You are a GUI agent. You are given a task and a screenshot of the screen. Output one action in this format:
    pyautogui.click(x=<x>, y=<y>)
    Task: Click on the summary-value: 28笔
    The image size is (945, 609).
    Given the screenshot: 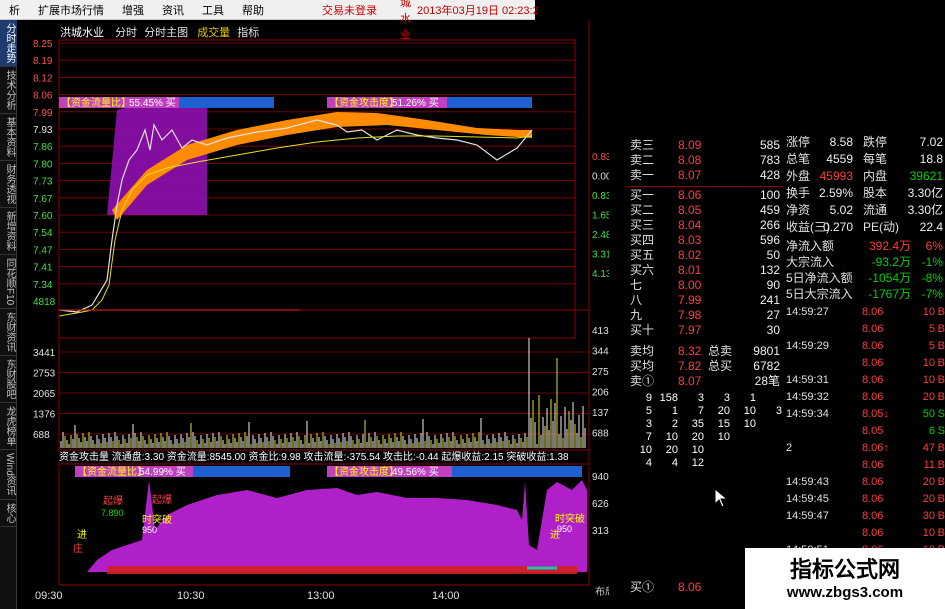 What is the action you would take?
    pyautogui.click(x=767, y=381)
    